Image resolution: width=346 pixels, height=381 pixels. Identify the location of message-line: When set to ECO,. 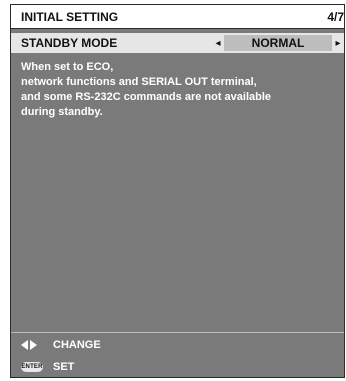
(67, 67).